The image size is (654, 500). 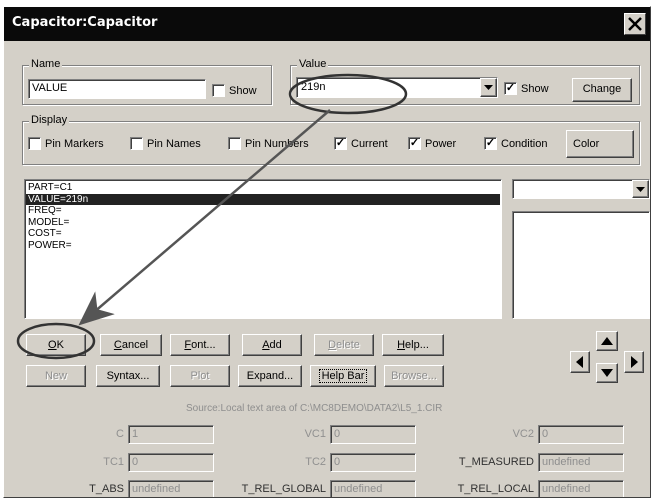 I want to click on attribute-dropdown-button, so click(x=640, y=189).